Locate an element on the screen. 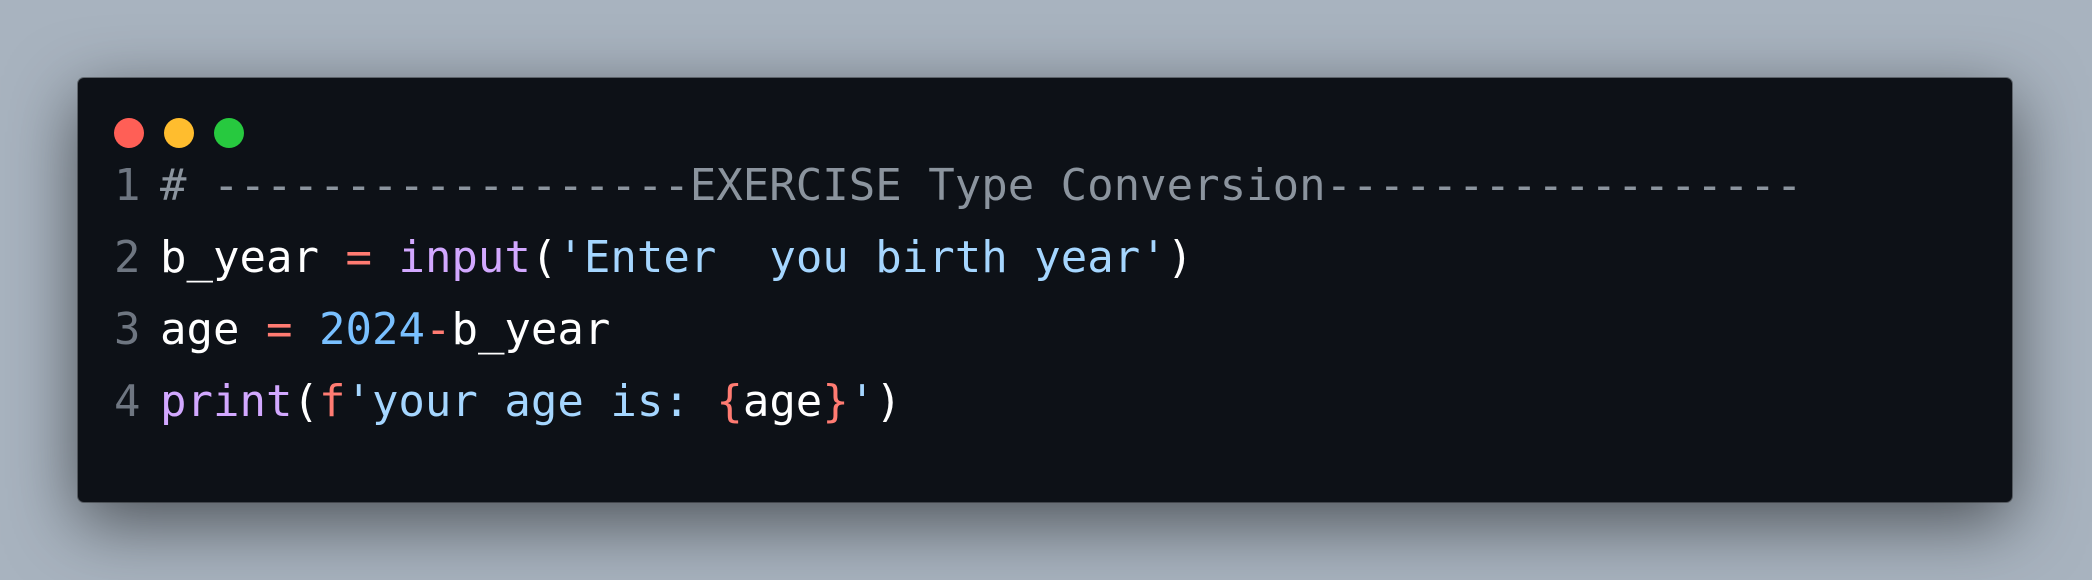  code-token-fn: print is located at coordinates (226, 401).